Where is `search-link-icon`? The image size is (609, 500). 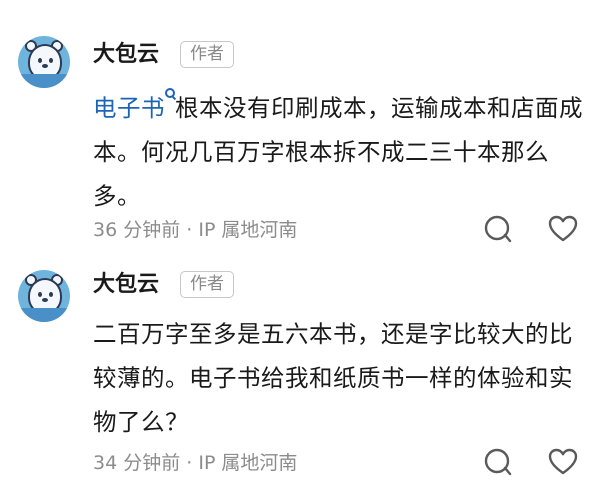 search-link-icon is located at coordinates (170, 97).